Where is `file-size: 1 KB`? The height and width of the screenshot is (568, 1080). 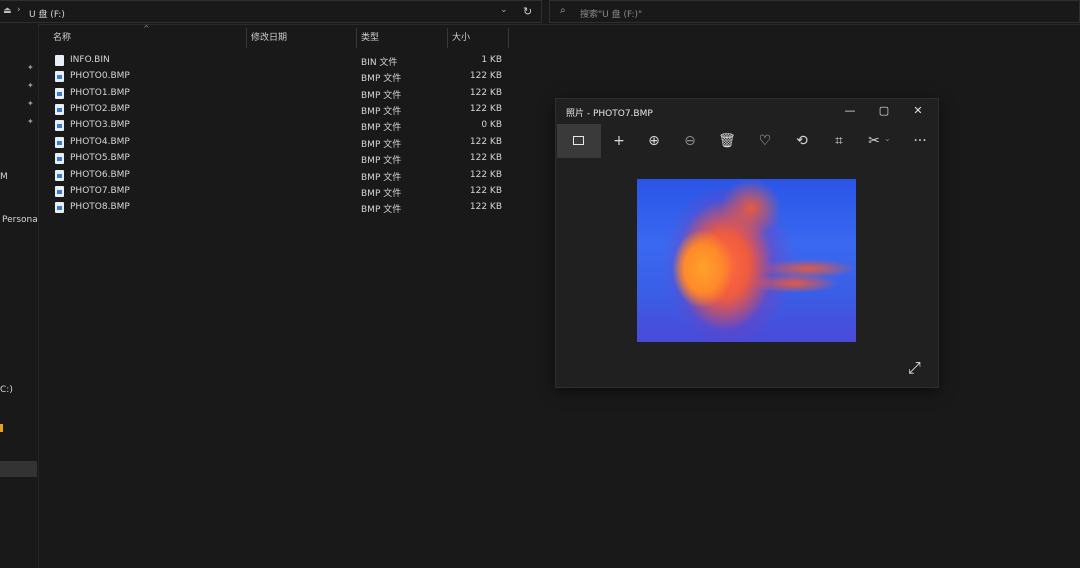
file-size: 1 KB is located at coordinates (491, 60).